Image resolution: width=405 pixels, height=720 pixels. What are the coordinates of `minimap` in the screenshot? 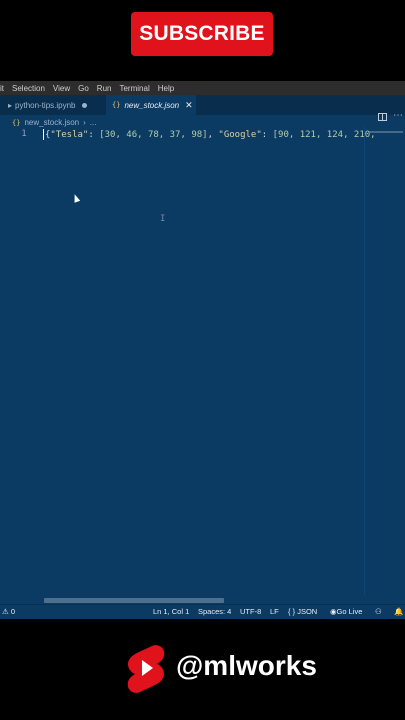 It's located at (384, 361).